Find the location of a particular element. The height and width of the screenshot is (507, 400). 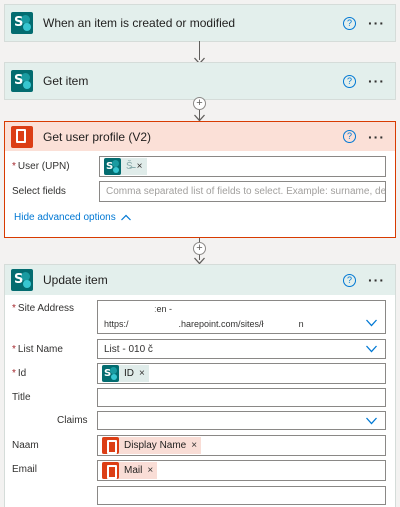

dynamic-content-token: S Š̶̶̶̶̶̶̶̶ × is located at coordinates (125, 166).